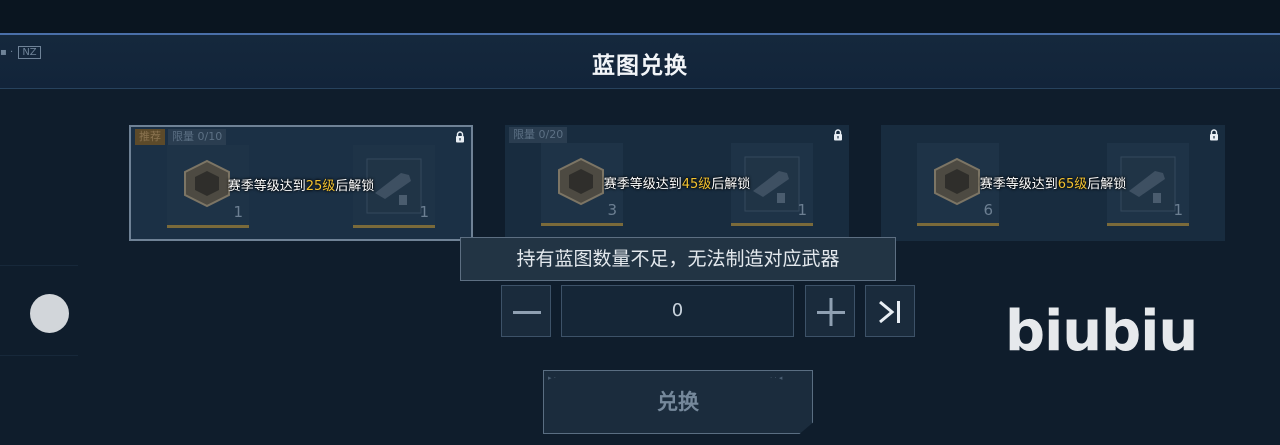 The height and width of the screenshot is (445, 1280). I want to click on hud-tag-label: NZ, so click(29, 52).